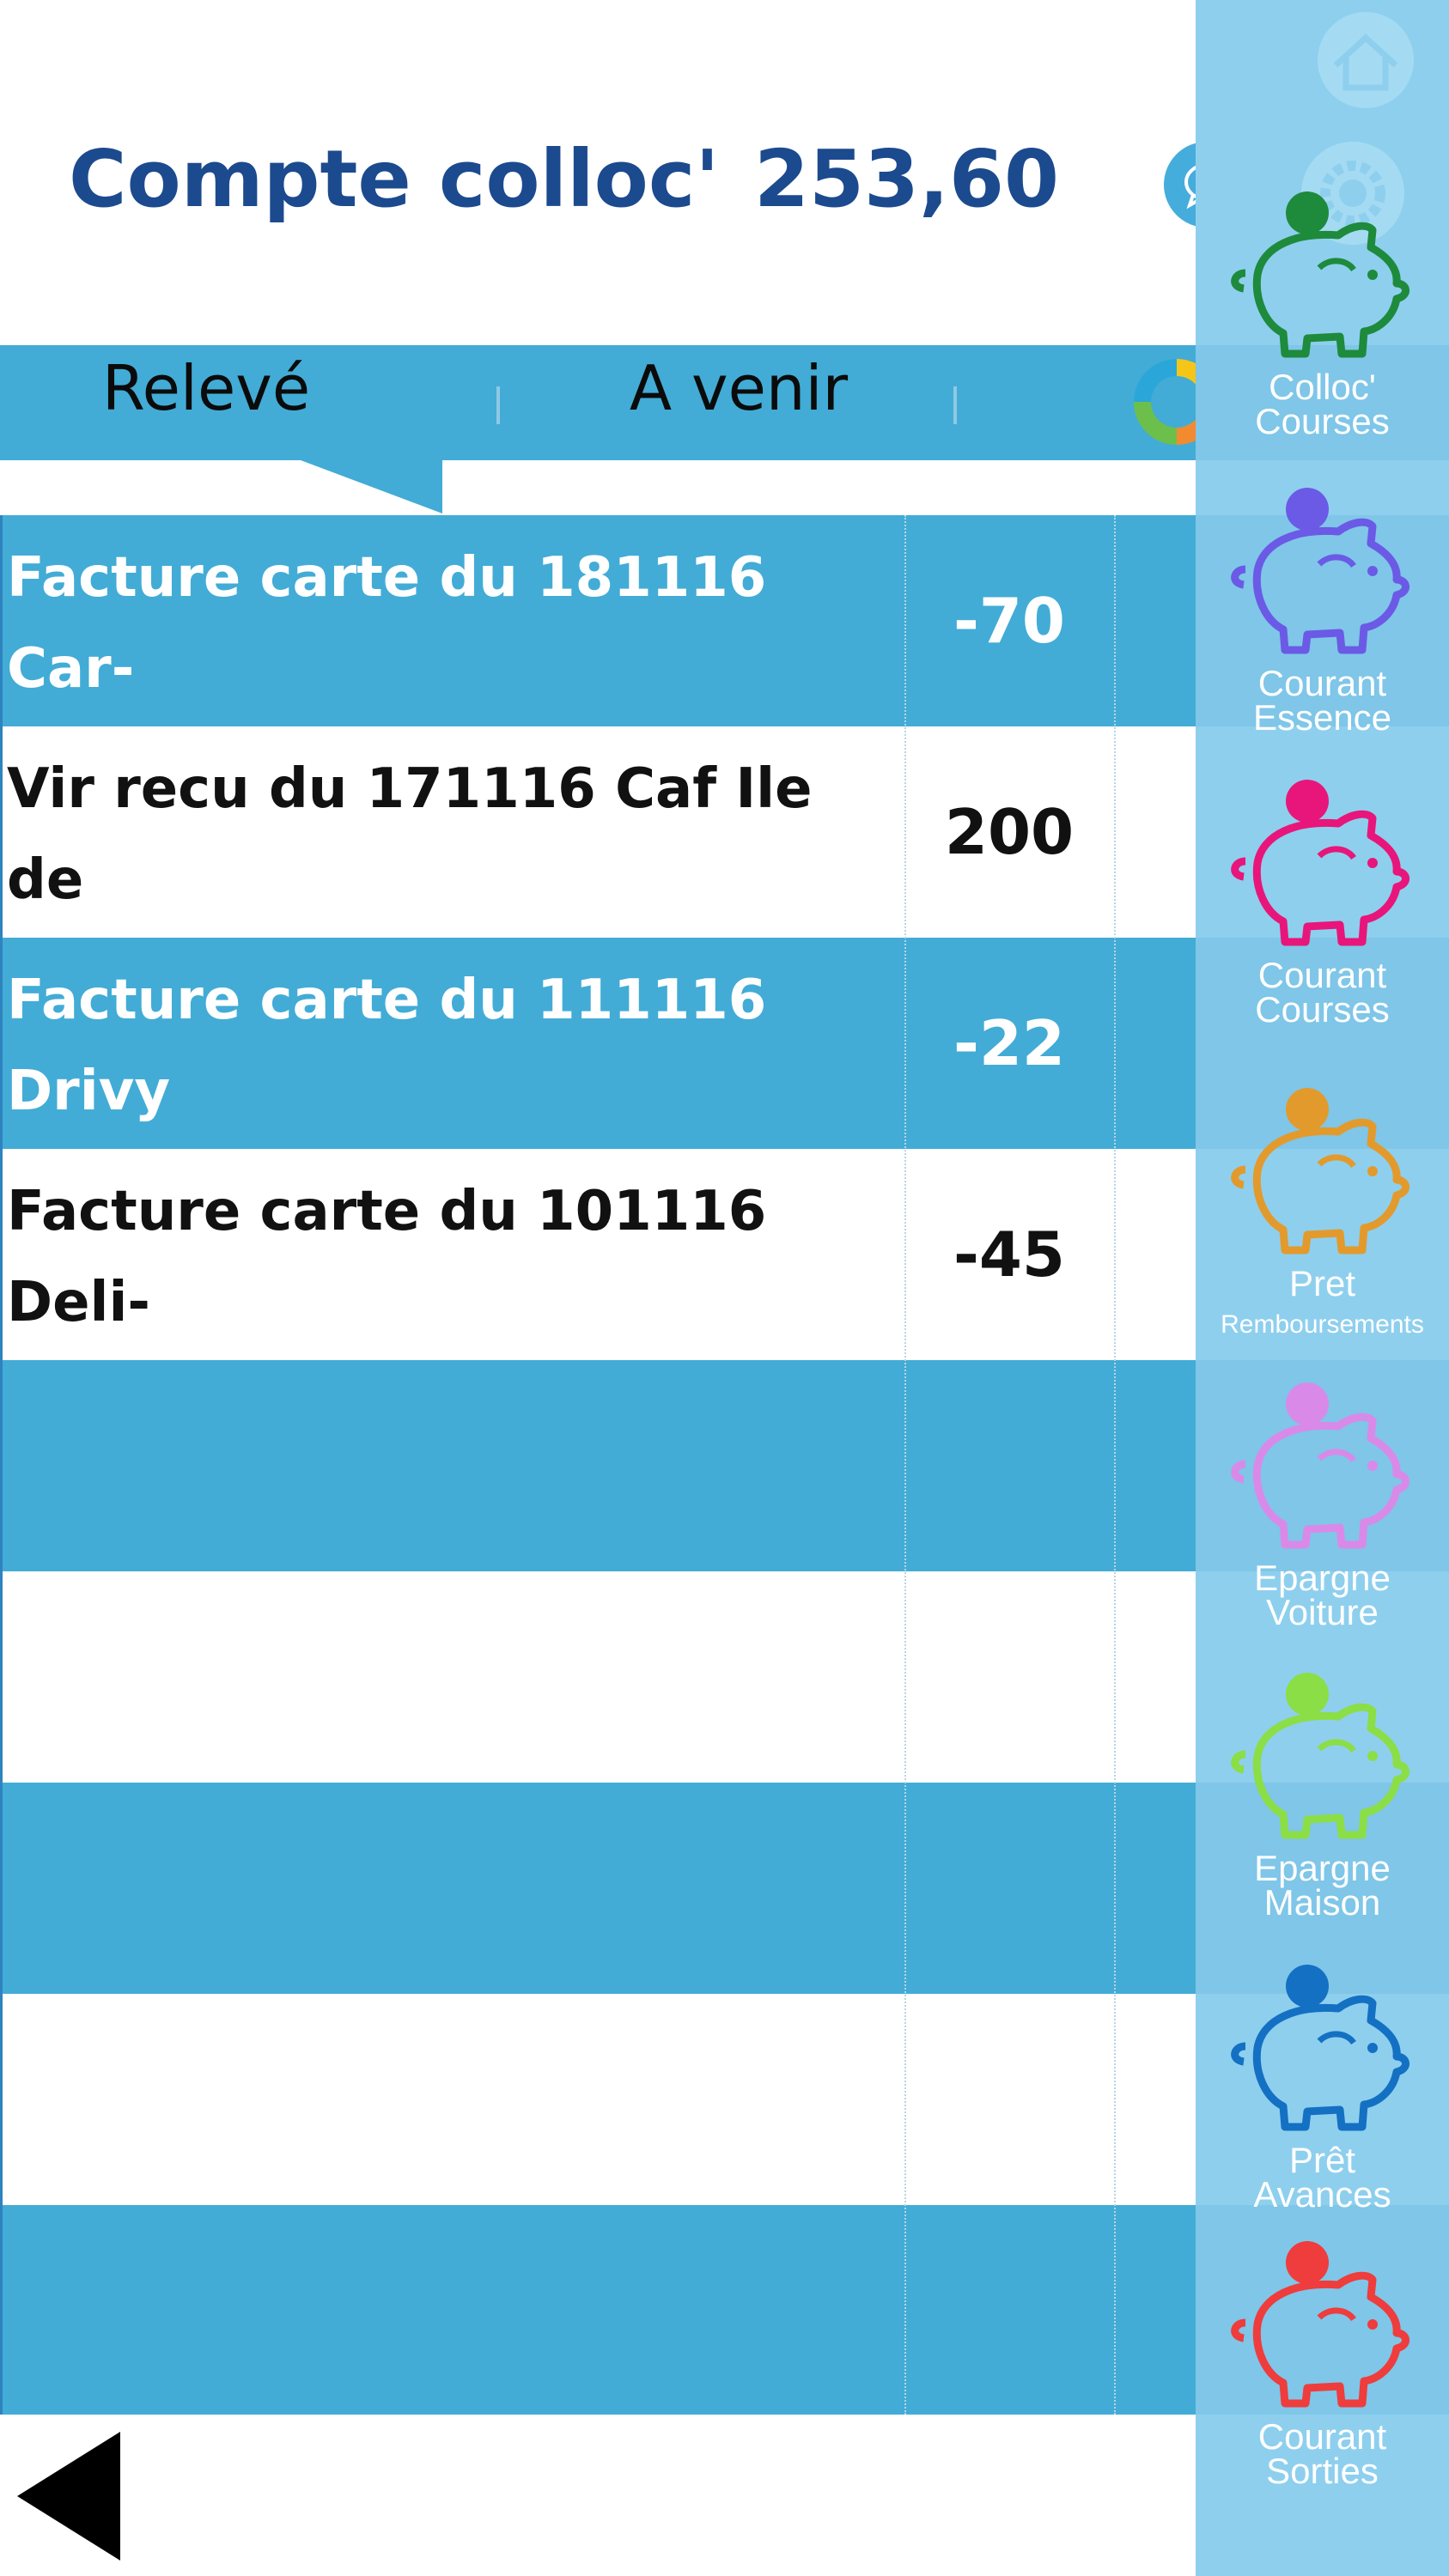  What do you see at coordinates (1009, 1043) in the screenshot?
I see `transaction-amount: -22` at bounding box center [1009, 1043].